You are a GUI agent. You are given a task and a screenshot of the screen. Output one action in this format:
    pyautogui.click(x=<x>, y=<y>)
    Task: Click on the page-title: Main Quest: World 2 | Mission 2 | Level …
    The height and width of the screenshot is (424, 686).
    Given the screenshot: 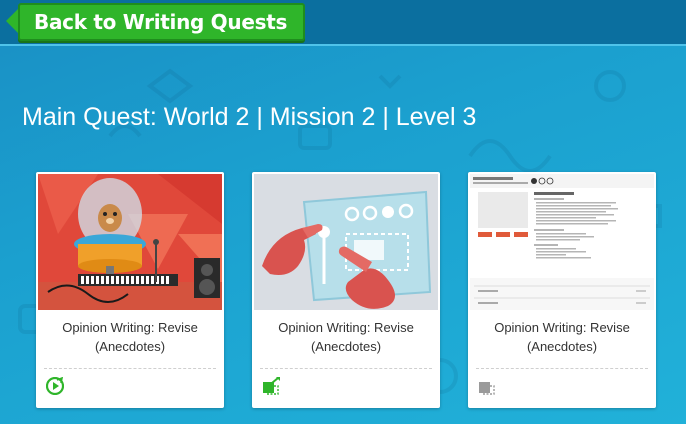 What is the action you would take?
    pyautogui.click(x=249, y=116)
    